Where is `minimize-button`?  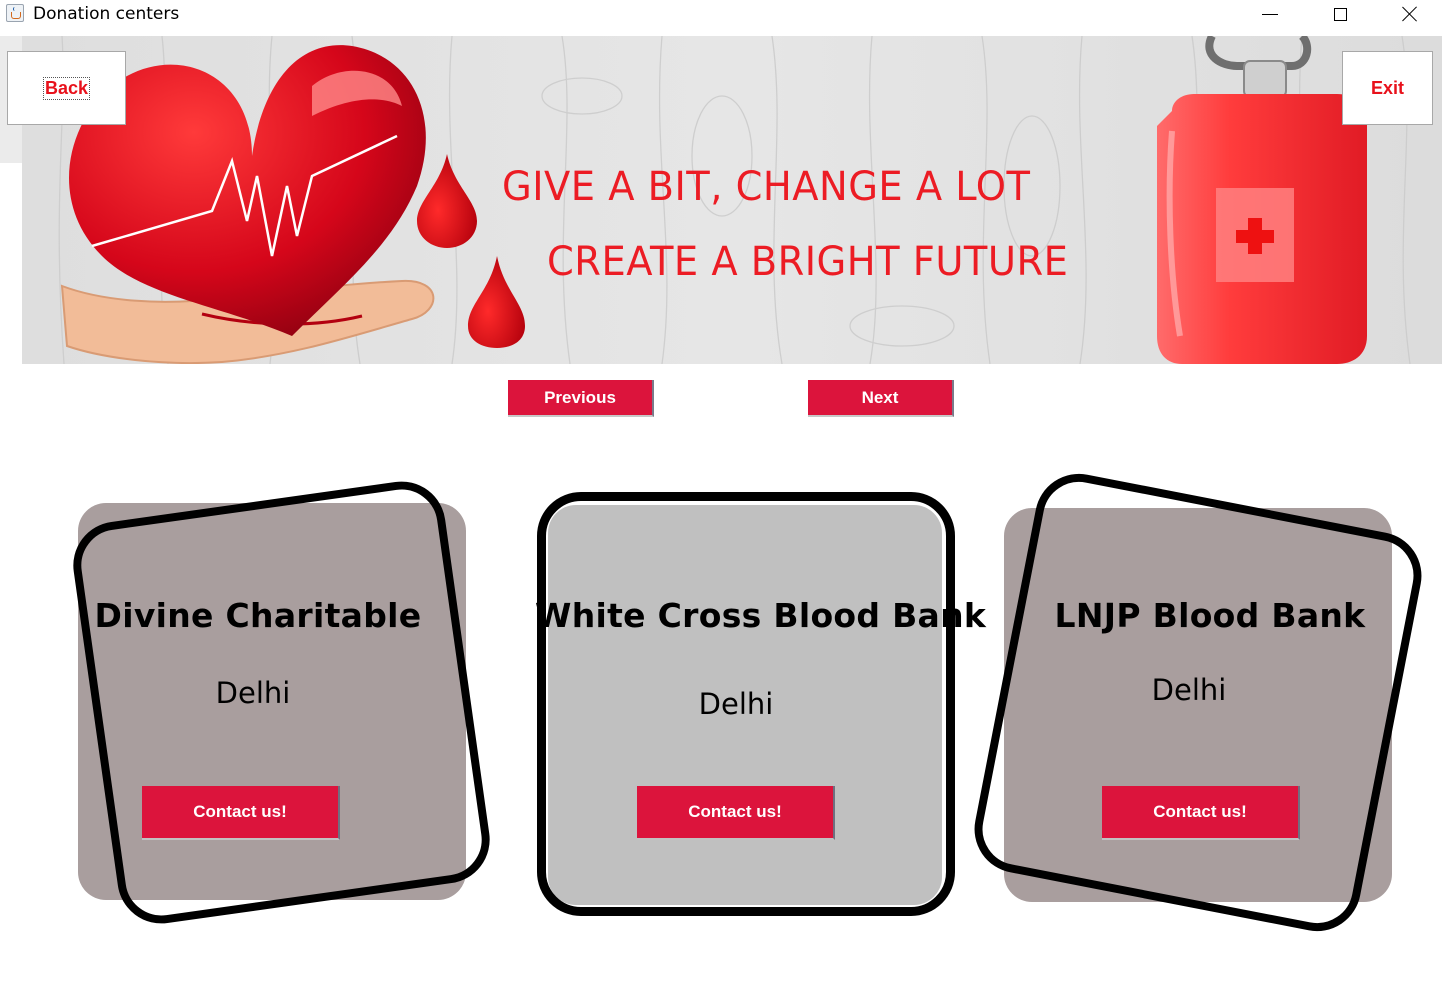 minimize-button is located at coordinates (1270, 14).